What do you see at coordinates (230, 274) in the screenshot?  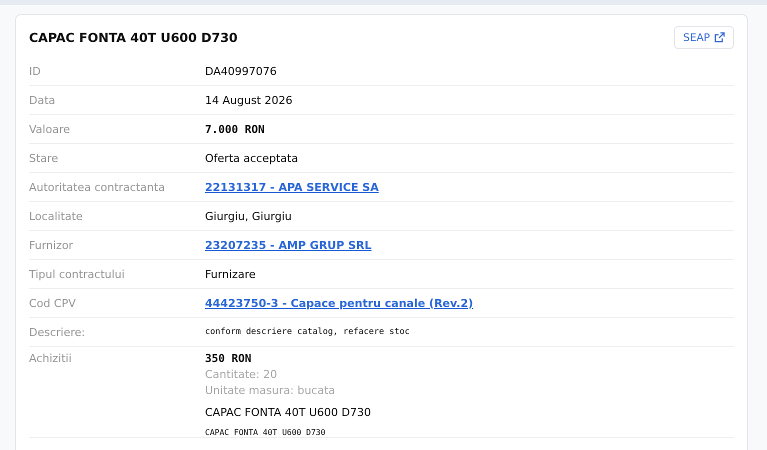 I see `field-value: Furnizare` at bounding box center [230, 274].